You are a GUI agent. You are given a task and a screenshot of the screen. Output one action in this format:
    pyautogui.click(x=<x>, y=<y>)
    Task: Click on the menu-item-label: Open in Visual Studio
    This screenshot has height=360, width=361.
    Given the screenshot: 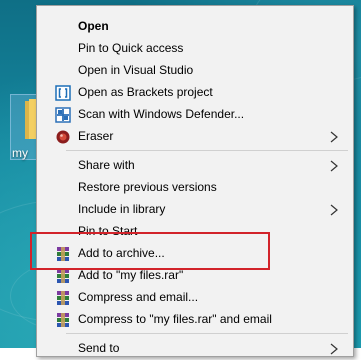 What is the action you would take?
    pyautogui.click(x=136, y=70)
    